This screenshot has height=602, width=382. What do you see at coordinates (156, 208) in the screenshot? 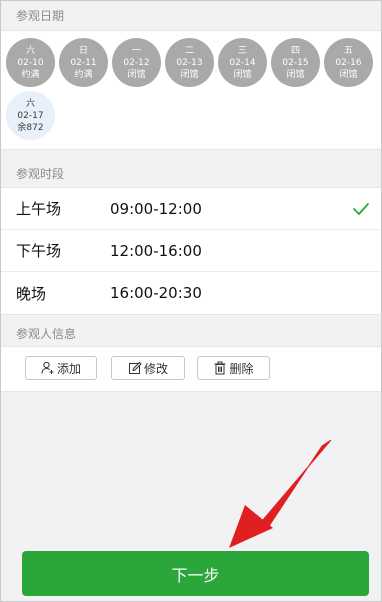
I see `slot-time: 09:00-12:00` at bounding box center [156, 208].